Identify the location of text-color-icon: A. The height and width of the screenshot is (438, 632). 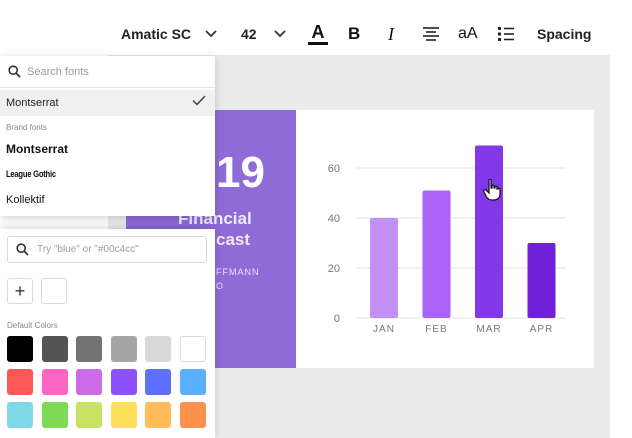
(318, 32).